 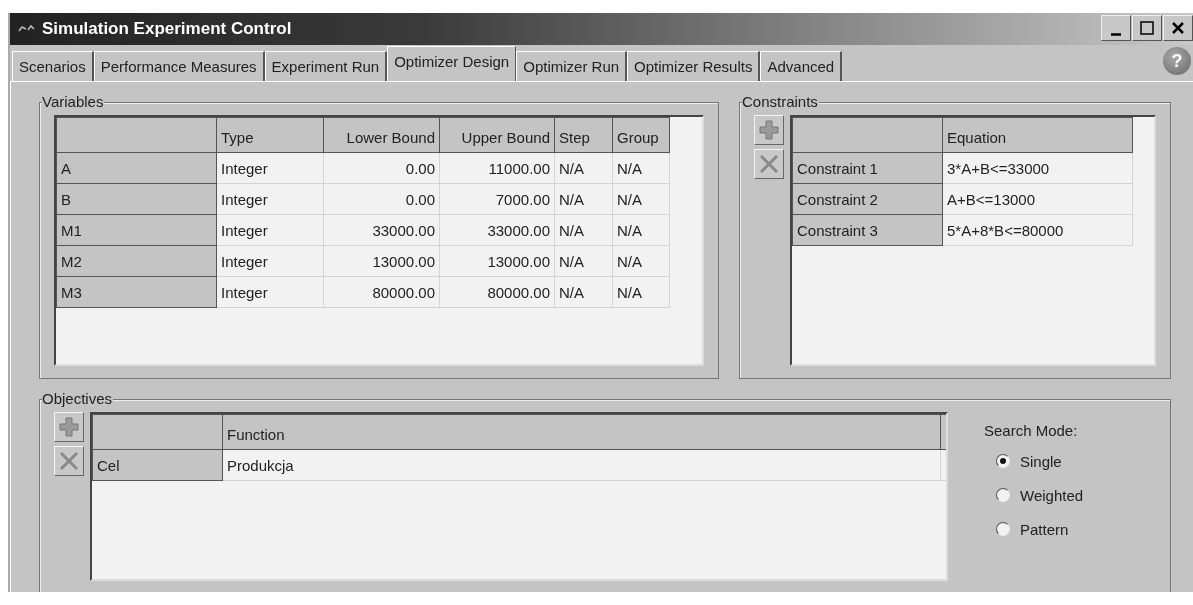 What do you see at coordinates (270, 135) in the screenshot?
I see `column-header: Type` at bounding box center [270, 135].